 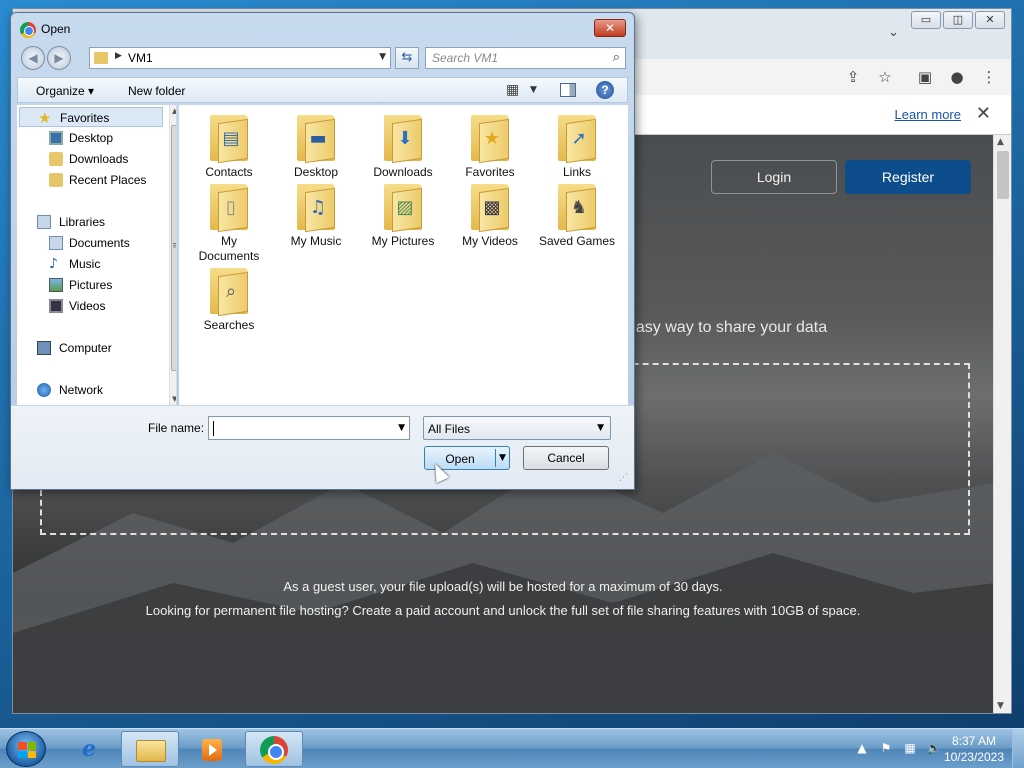 What do you see at coordinates (56, 243) in the screenshot?
I see `documents-icon` at bounding box center [56, 243].